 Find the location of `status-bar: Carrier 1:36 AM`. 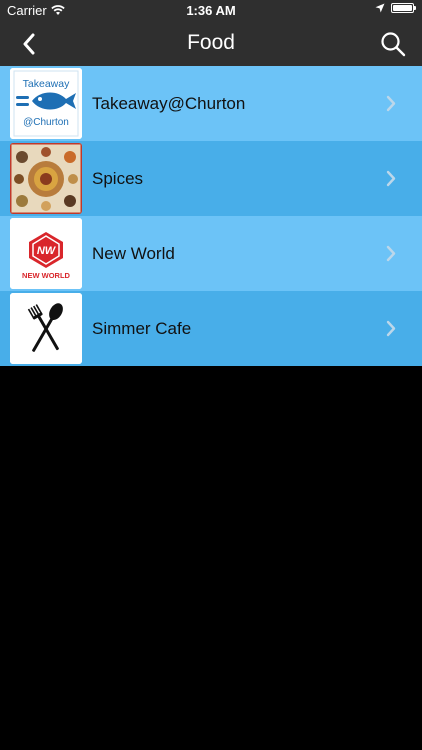

status-bar: Carrier 1:36 AM is located at coordinates (211, 11).